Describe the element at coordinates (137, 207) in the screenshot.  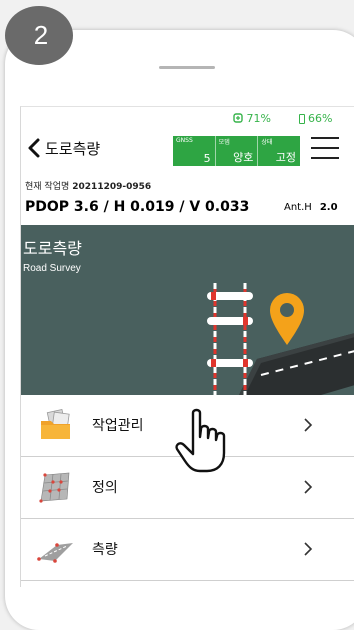
I see `precision-readout: PDOP 3.6 / H 0.019 / V 0.033` at that location.